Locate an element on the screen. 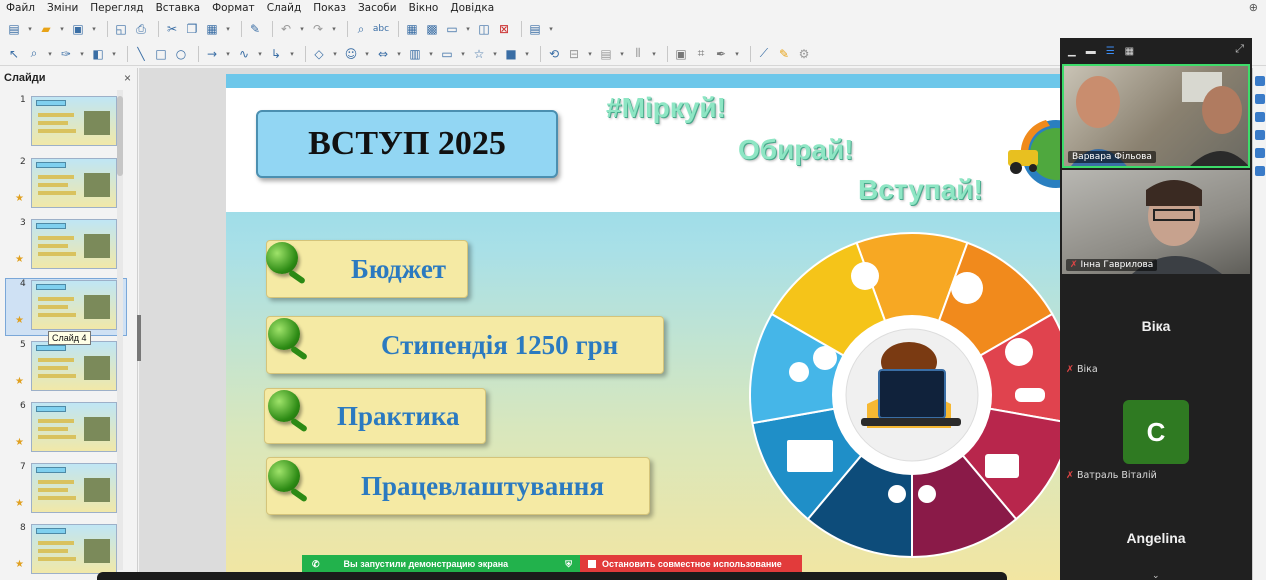 The height and width of the screenshot is (580, 1266). slide-thumbnail: 3 ★ is located at coordinates (66, 246).